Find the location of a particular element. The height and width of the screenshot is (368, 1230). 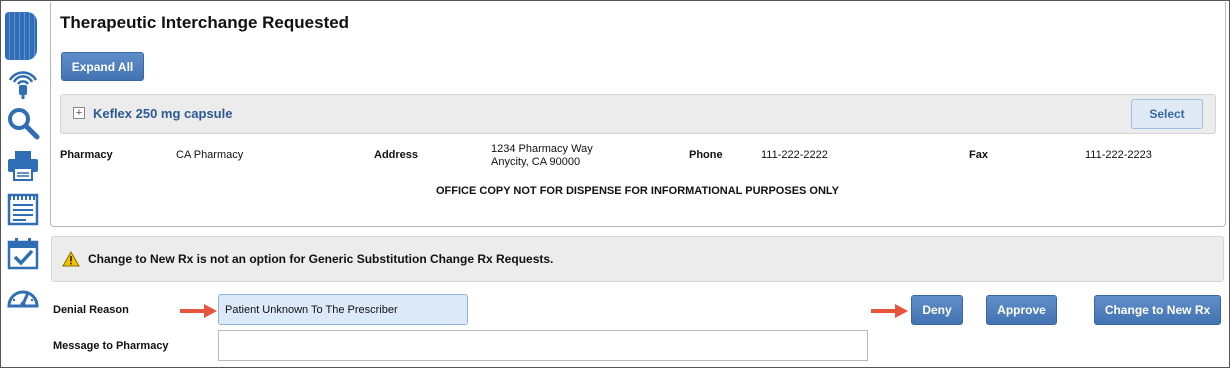

notepad-icon is located at coordinates (23, 209).